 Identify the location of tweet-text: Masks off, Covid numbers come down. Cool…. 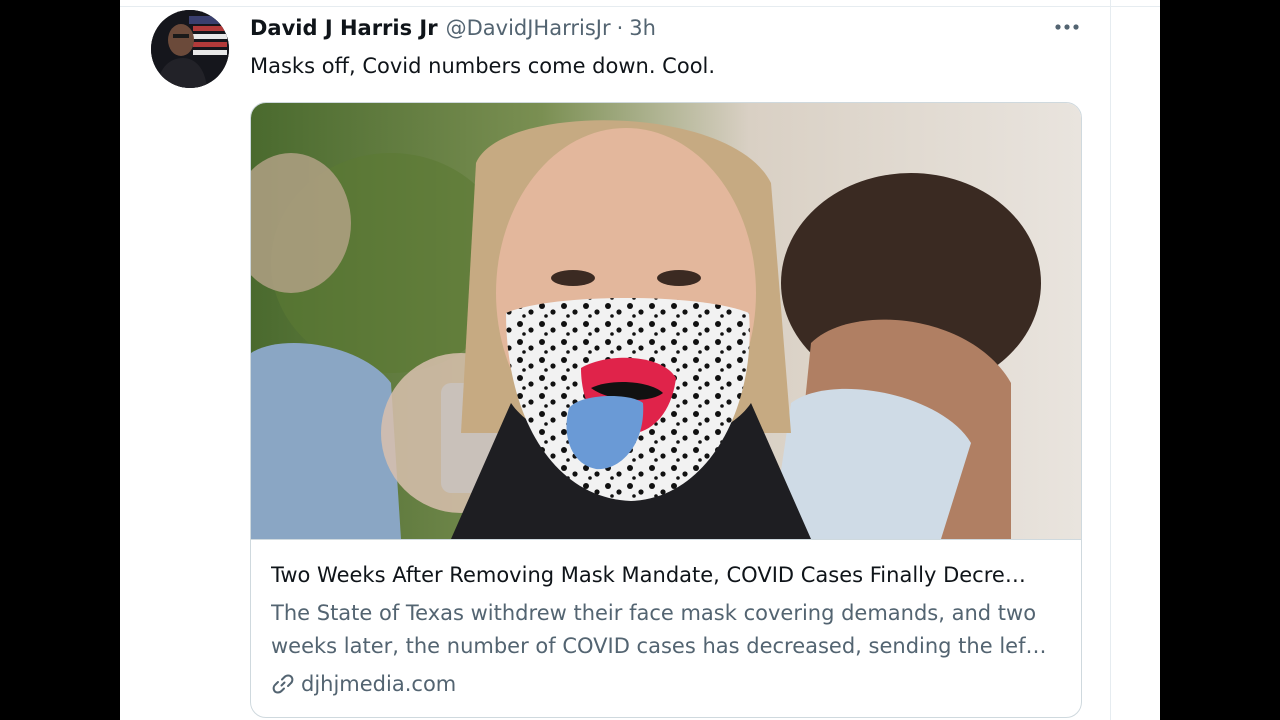
(483, 66).